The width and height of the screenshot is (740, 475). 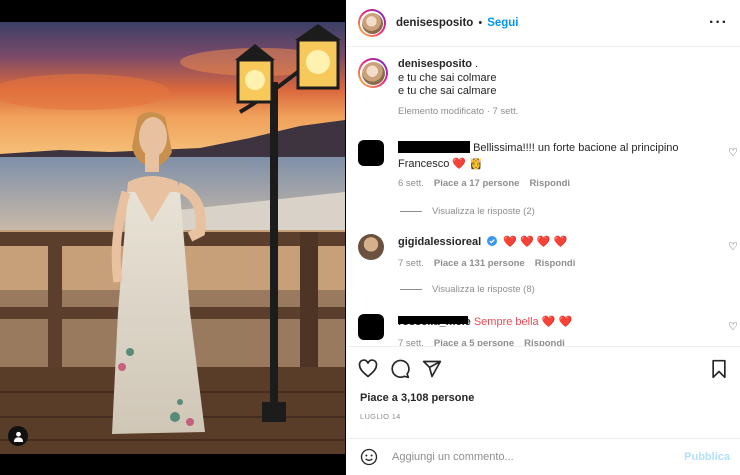 What do you see at coordinates (523, 322) in the screenshot?
I see `comment-text: Sempre bella ❤️ ❤️` at bounding box center [523, 322].